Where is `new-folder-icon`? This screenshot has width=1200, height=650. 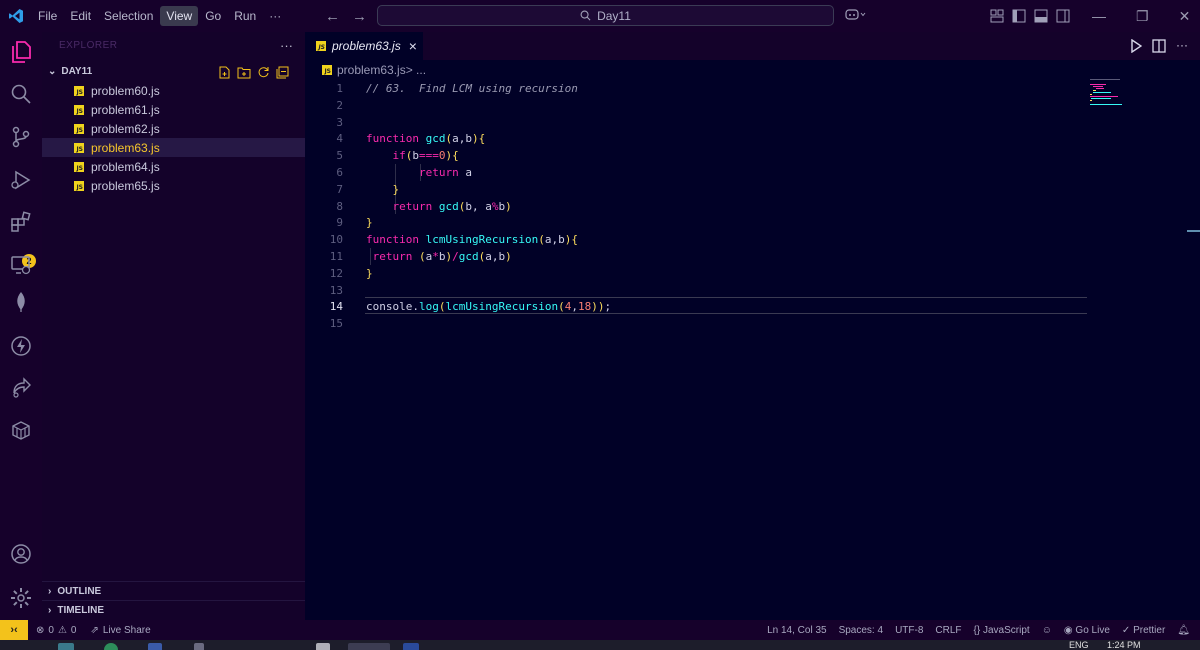 new-folder-icon is located at coordinates (244, 72).